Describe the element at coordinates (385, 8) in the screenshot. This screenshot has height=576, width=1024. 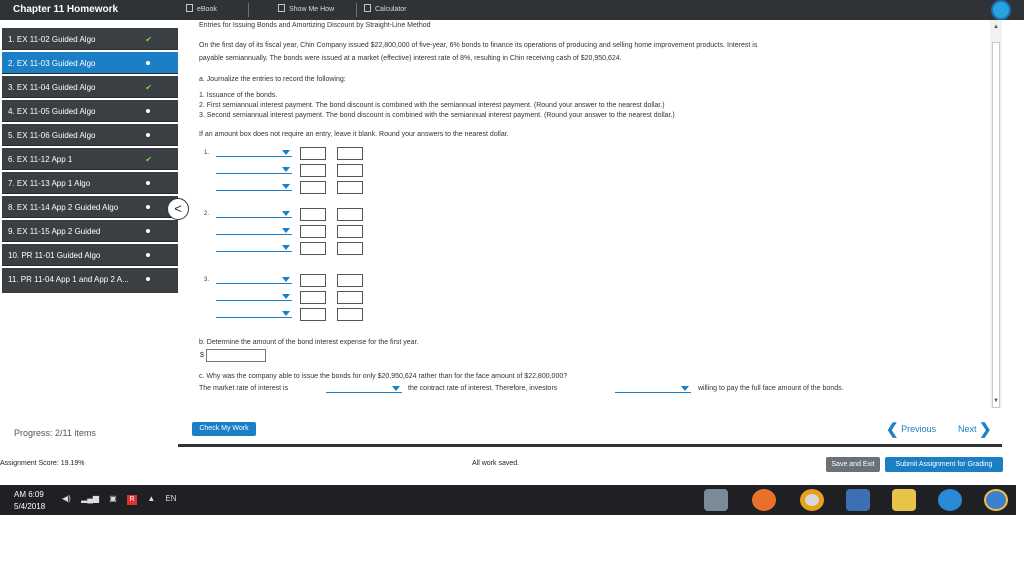
I see `calculator-button: Calculator` at that location.